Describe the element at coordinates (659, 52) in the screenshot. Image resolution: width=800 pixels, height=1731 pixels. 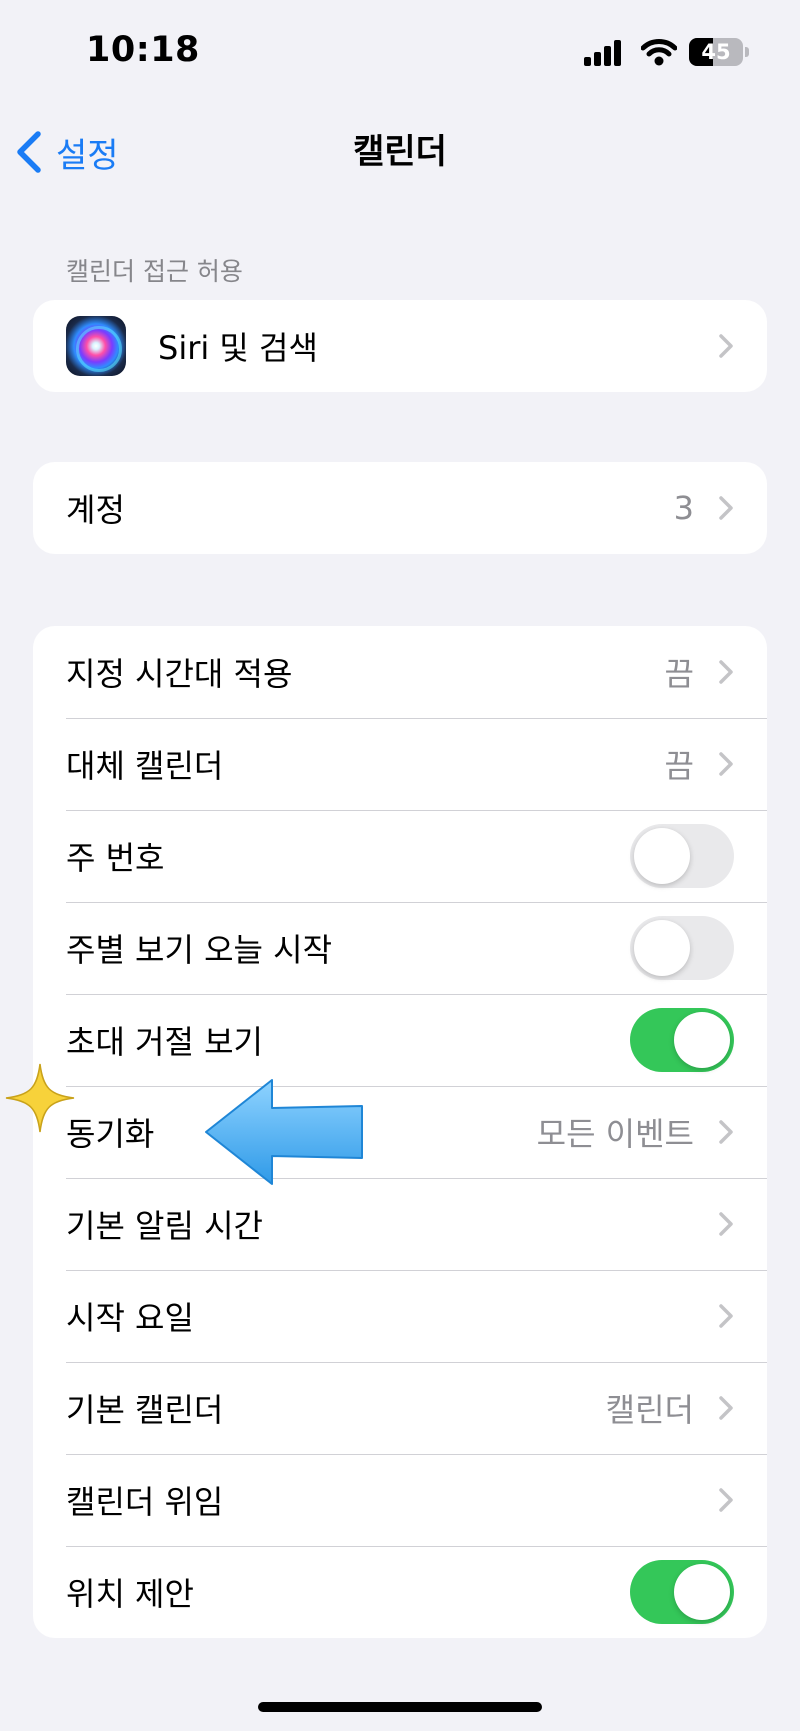
I see `wifi-icon` at that location.